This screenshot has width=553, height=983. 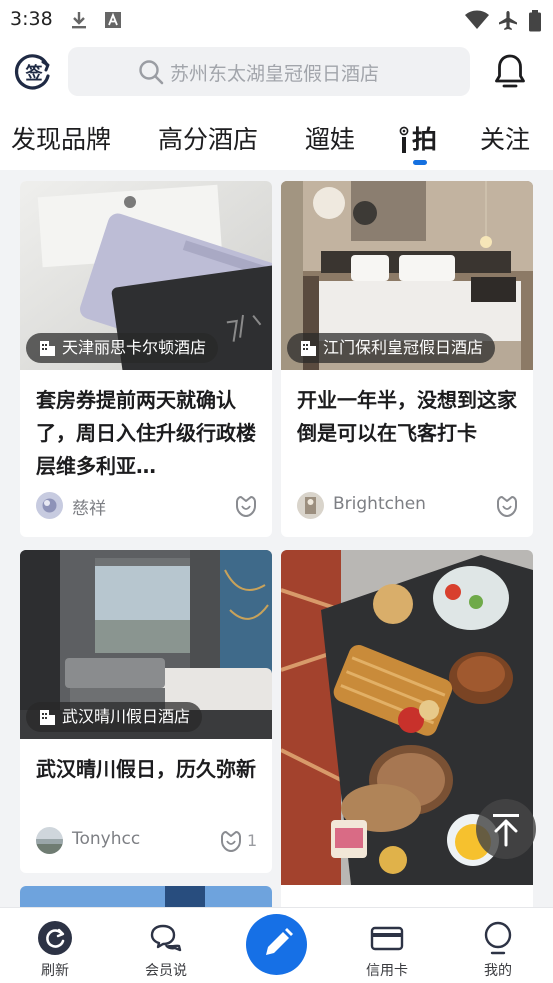 I want to click on search-bar: 苏州东太湖皇冠假日酒店, so click(x=269, y=71).